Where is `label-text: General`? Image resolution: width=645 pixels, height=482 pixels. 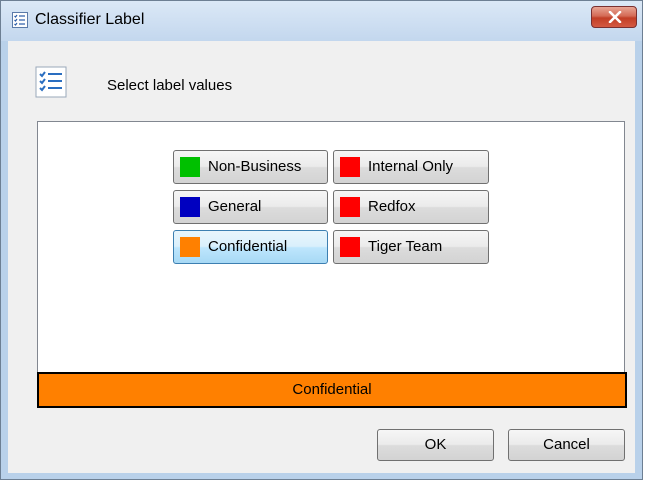 label-text: General is located at coordinates (235, 206).